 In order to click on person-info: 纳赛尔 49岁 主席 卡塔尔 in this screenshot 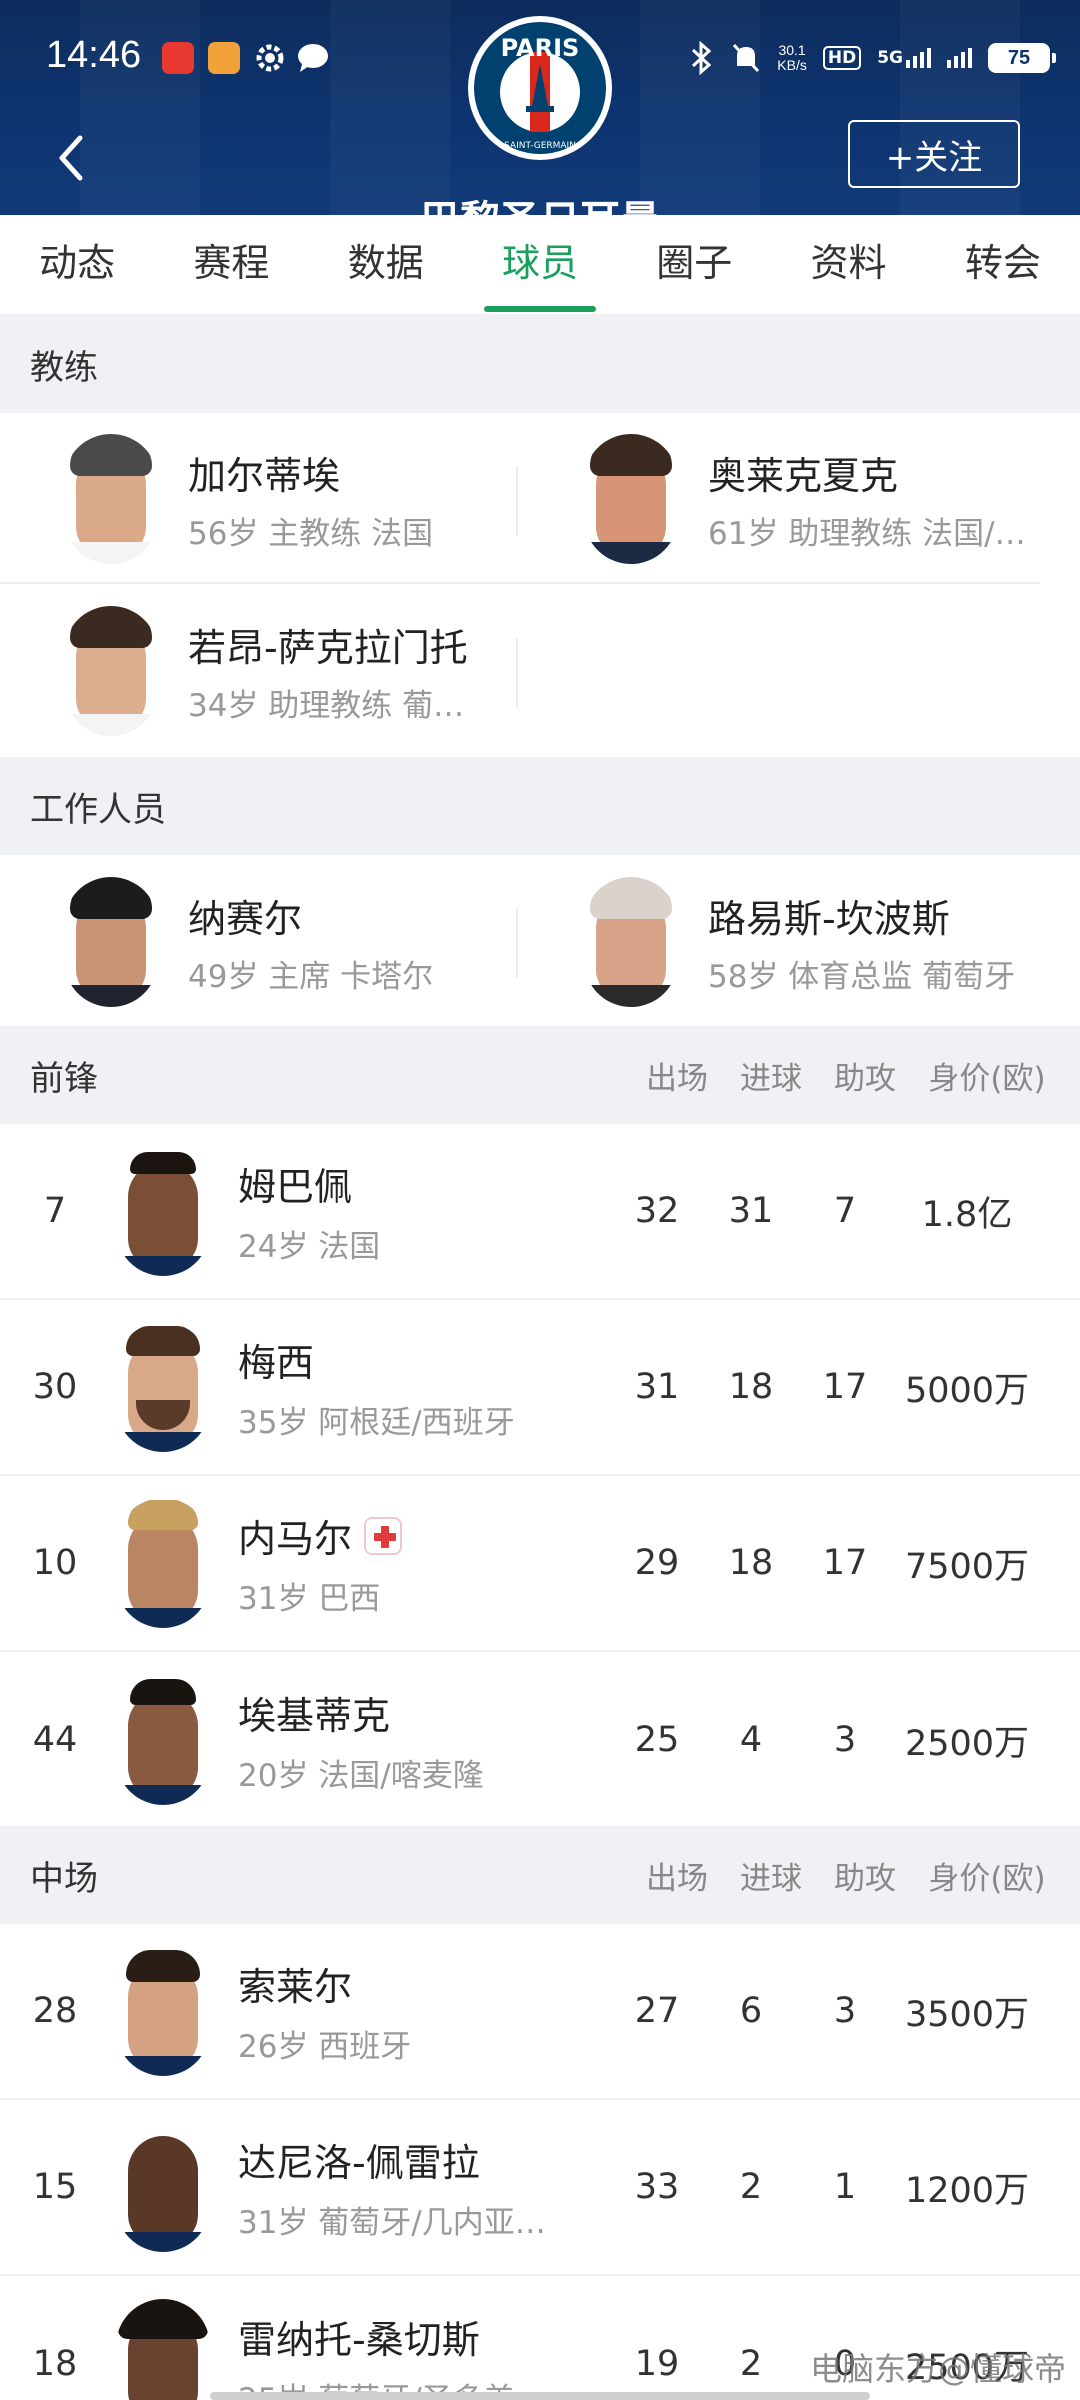, I will do `click(310, 942)`.